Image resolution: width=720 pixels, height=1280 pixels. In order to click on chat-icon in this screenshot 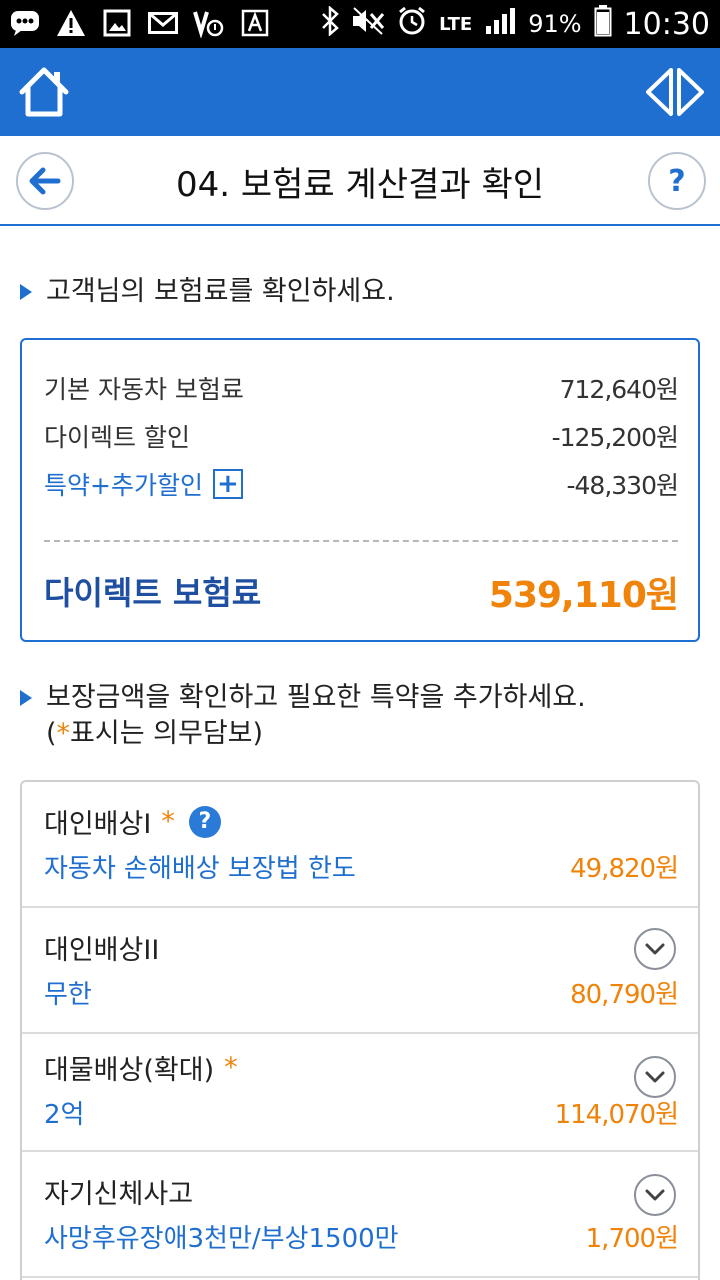, I will do `click(25, 23)`.